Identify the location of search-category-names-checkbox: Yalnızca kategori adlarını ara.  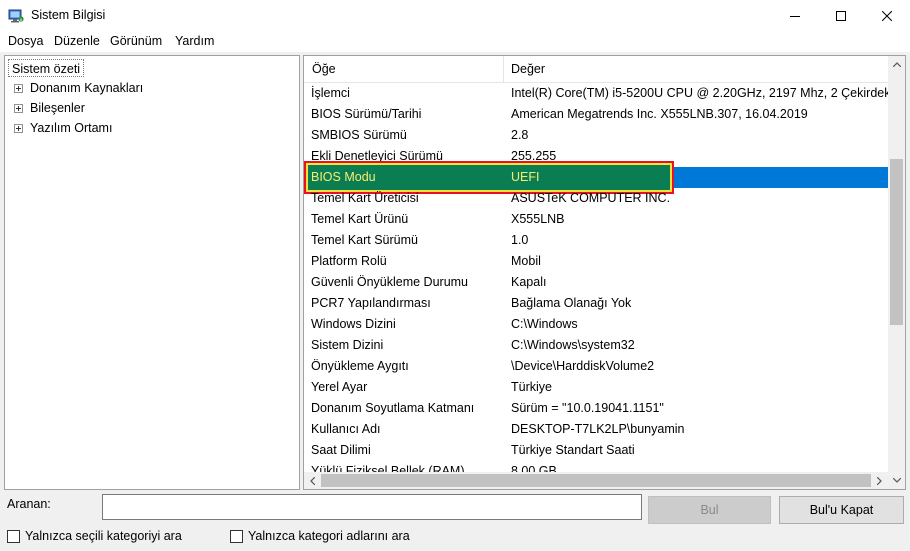
(320, 536).